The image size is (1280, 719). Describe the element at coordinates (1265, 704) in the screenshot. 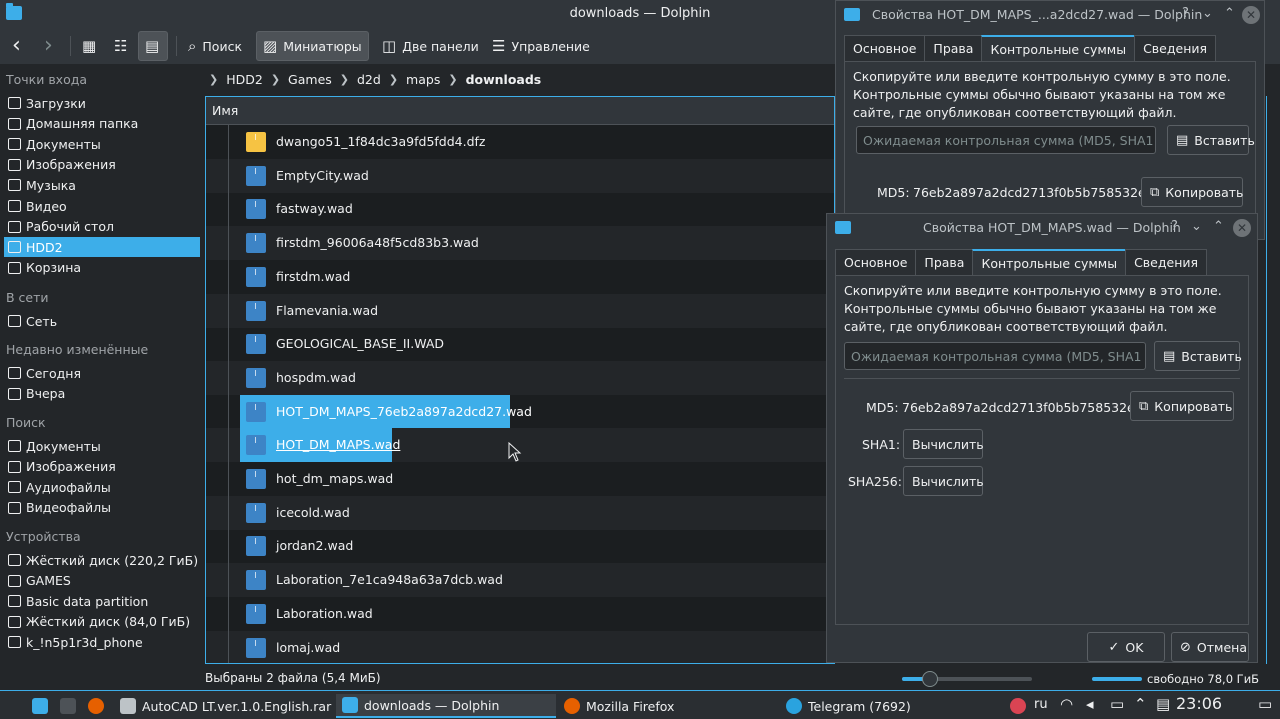

I see `peek-desktop-icon: ▭` at that location.